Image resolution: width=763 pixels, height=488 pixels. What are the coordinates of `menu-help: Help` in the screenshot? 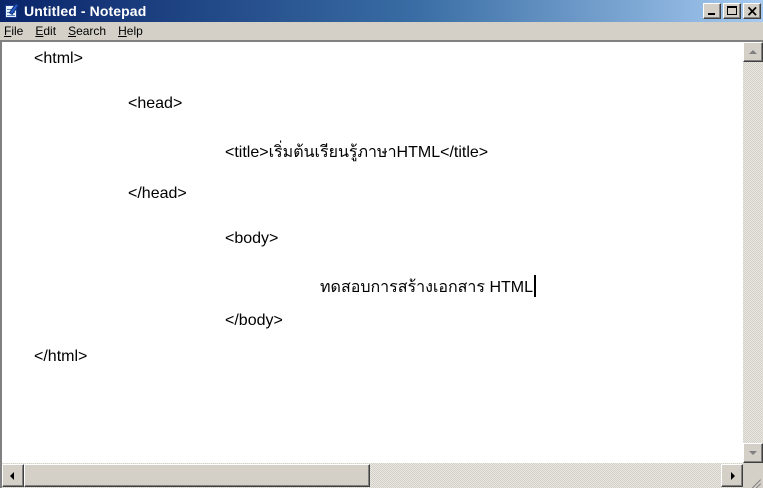 It's located at (130, 31).